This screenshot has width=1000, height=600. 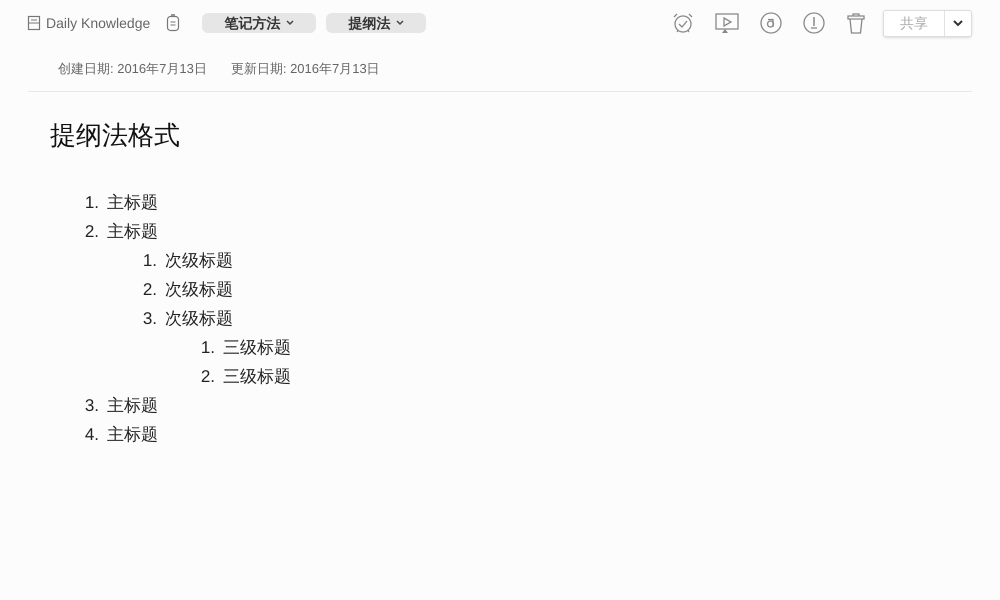 What do you see at coordinates (115, 135) in the screenshot?
I see `note-title: 提纲法格式` at bounding box center [115, 135].